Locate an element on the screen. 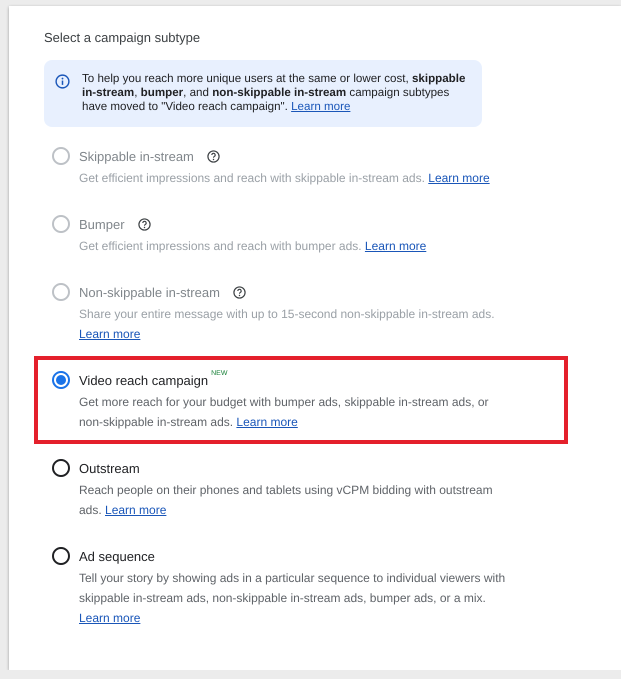 This screenshot has width=621, height=679. section-heading: Select a campaign subtype is located at coordinates (123, 38).